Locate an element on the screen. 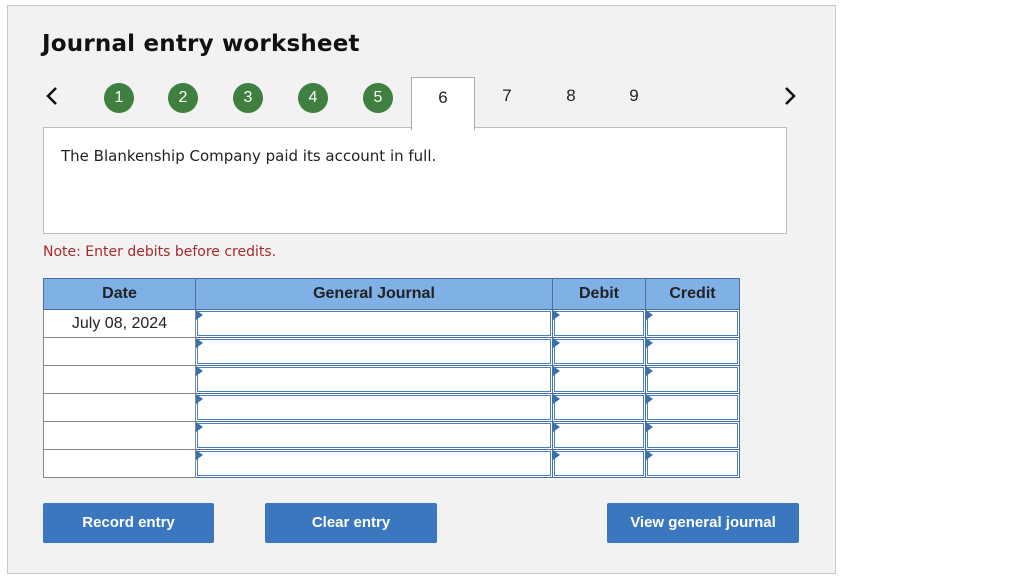 Image resolution: width=1035 pixels, height=587 pixels. date-header: Date is located at coordinates (119, 294).